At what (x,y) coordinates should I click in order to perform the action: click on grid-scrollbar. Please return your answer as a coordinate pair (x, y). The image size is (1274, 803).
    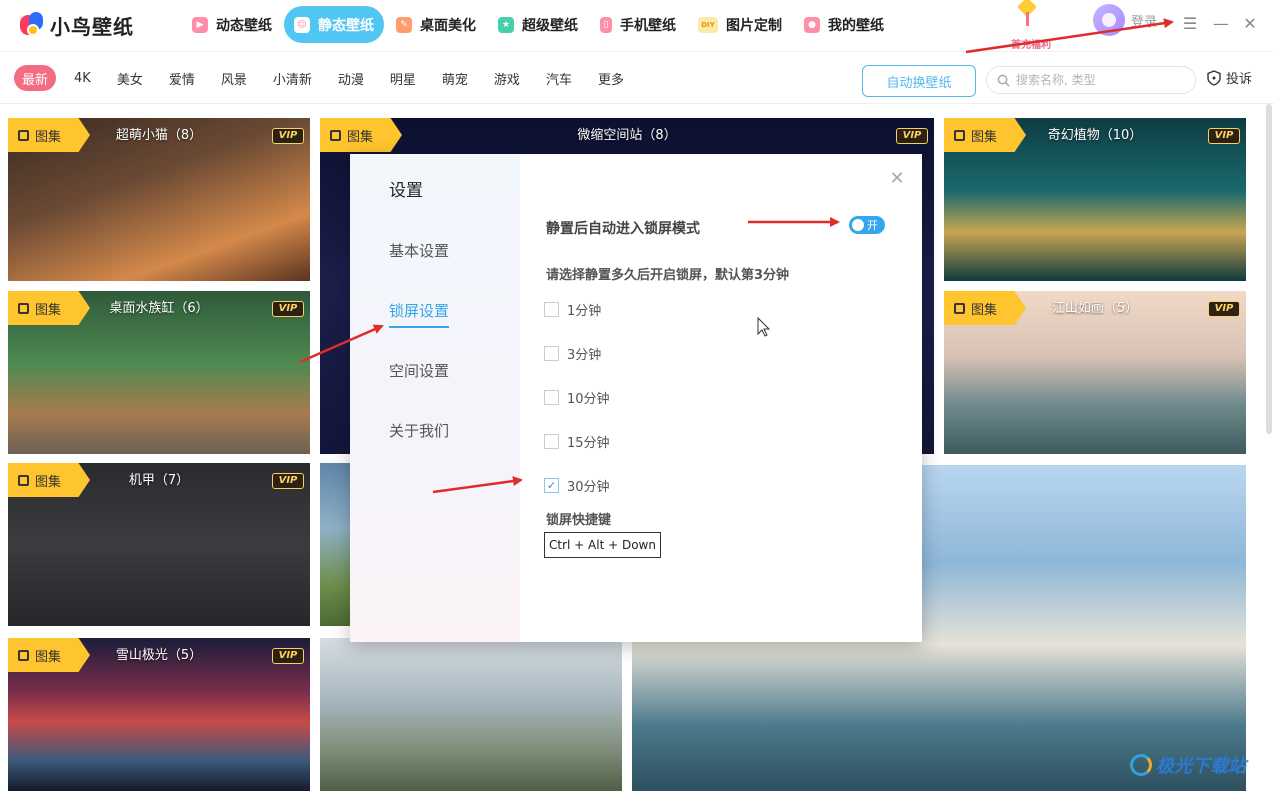
    Looking at the image, I should click on (1269, 269).